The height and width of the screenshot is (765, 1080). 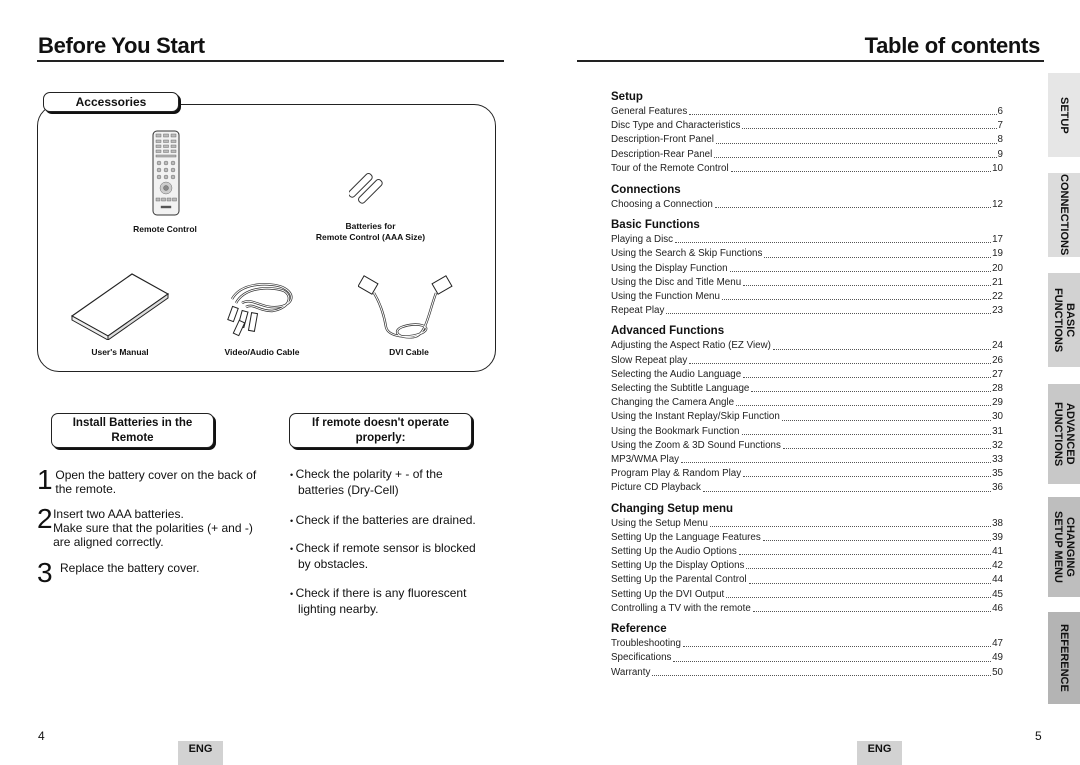 I want to click on section-tab: CONNECTIONS, so click(x=1064, y=215).